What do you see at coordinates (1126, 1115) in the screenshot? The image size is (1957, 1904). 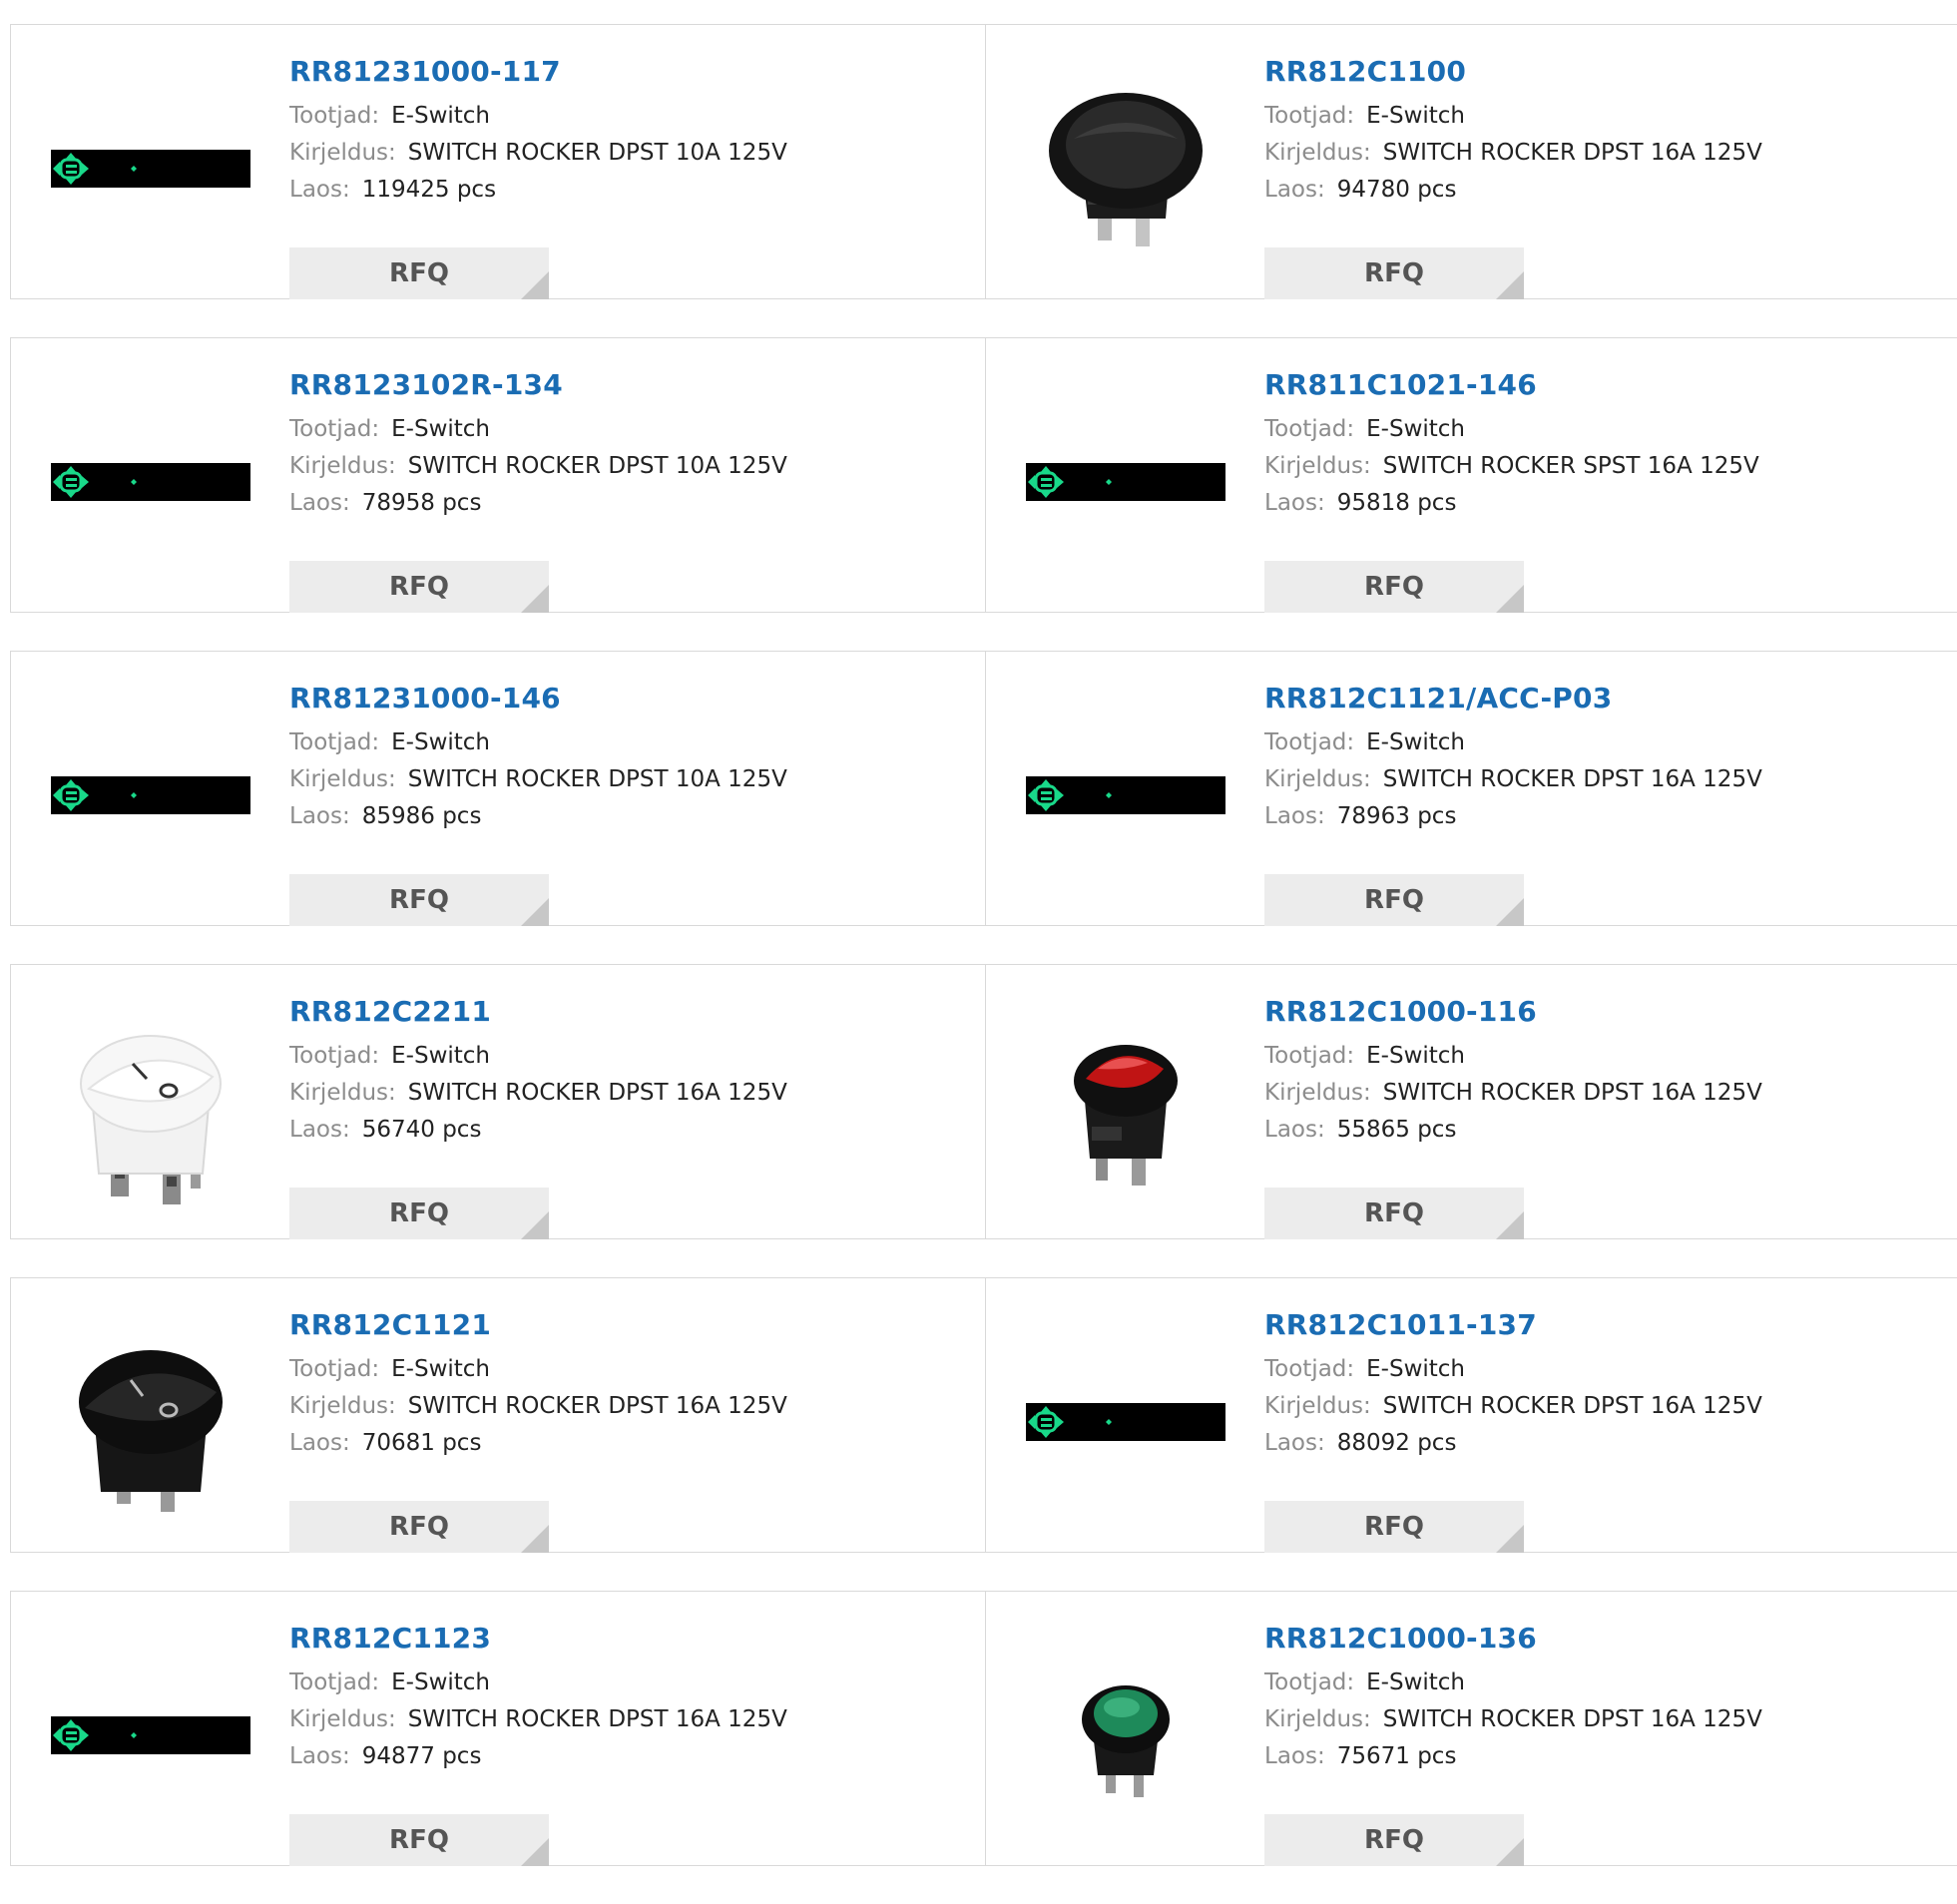 I see `red-rocker-switch-icon` at bounding box center [1126, 1115].